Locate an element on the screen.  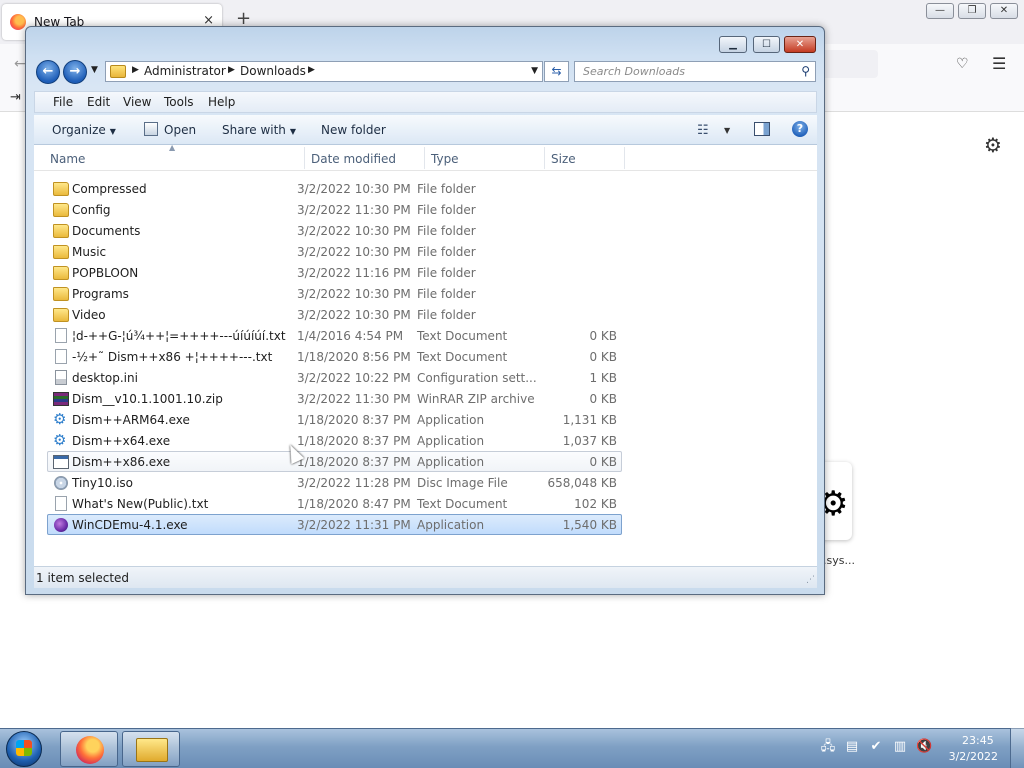
cd-app-icon is located at coordinates (61, 525).